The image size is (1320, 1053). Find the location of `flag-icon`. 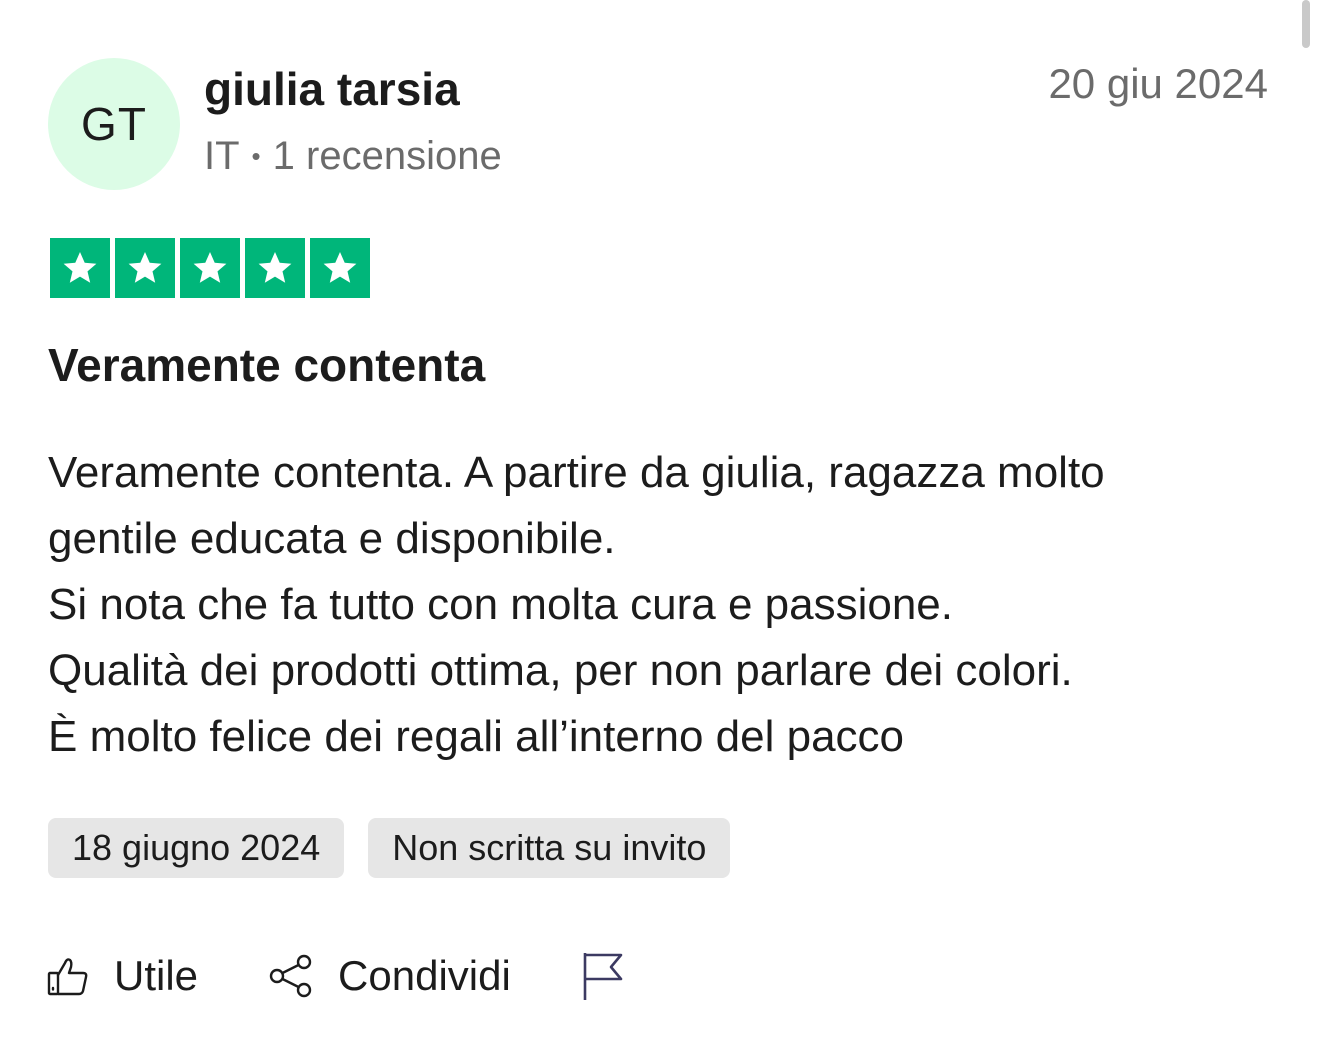

flag-icon is located at coordinates (603, 976).